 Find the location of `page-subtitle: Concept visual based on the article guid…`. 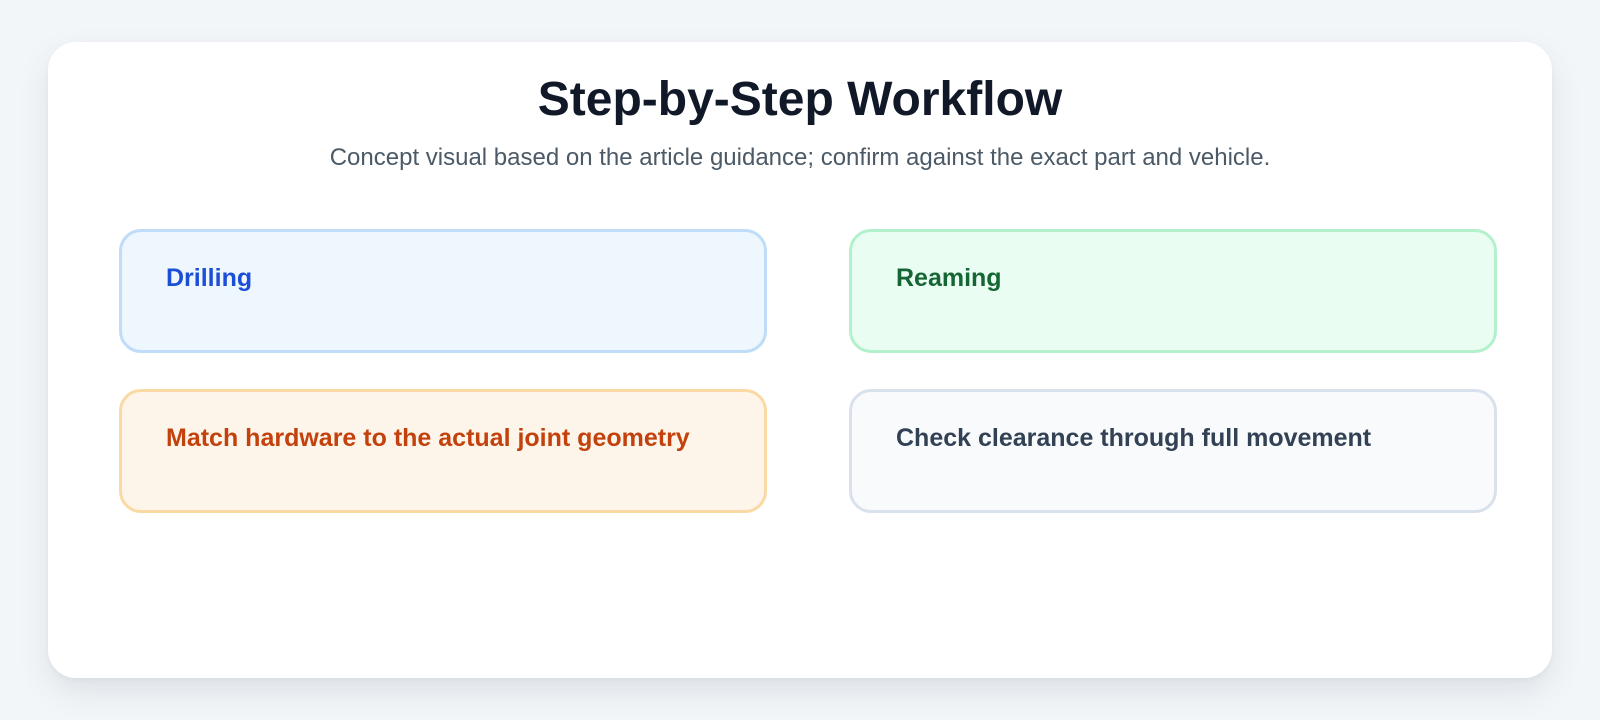

page-subtitle: Concept visual based on the article guid… is located at coordinates (800, 157).